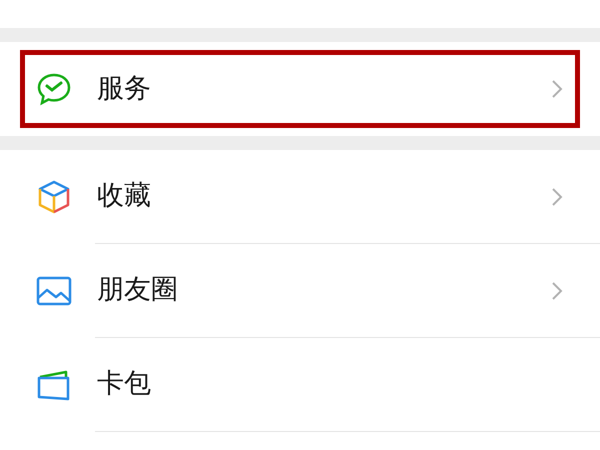  What do you see at coordinates (124, 196) in the screenshot?
I see `menu-label: 收藏` at bounding box center [124, 196].